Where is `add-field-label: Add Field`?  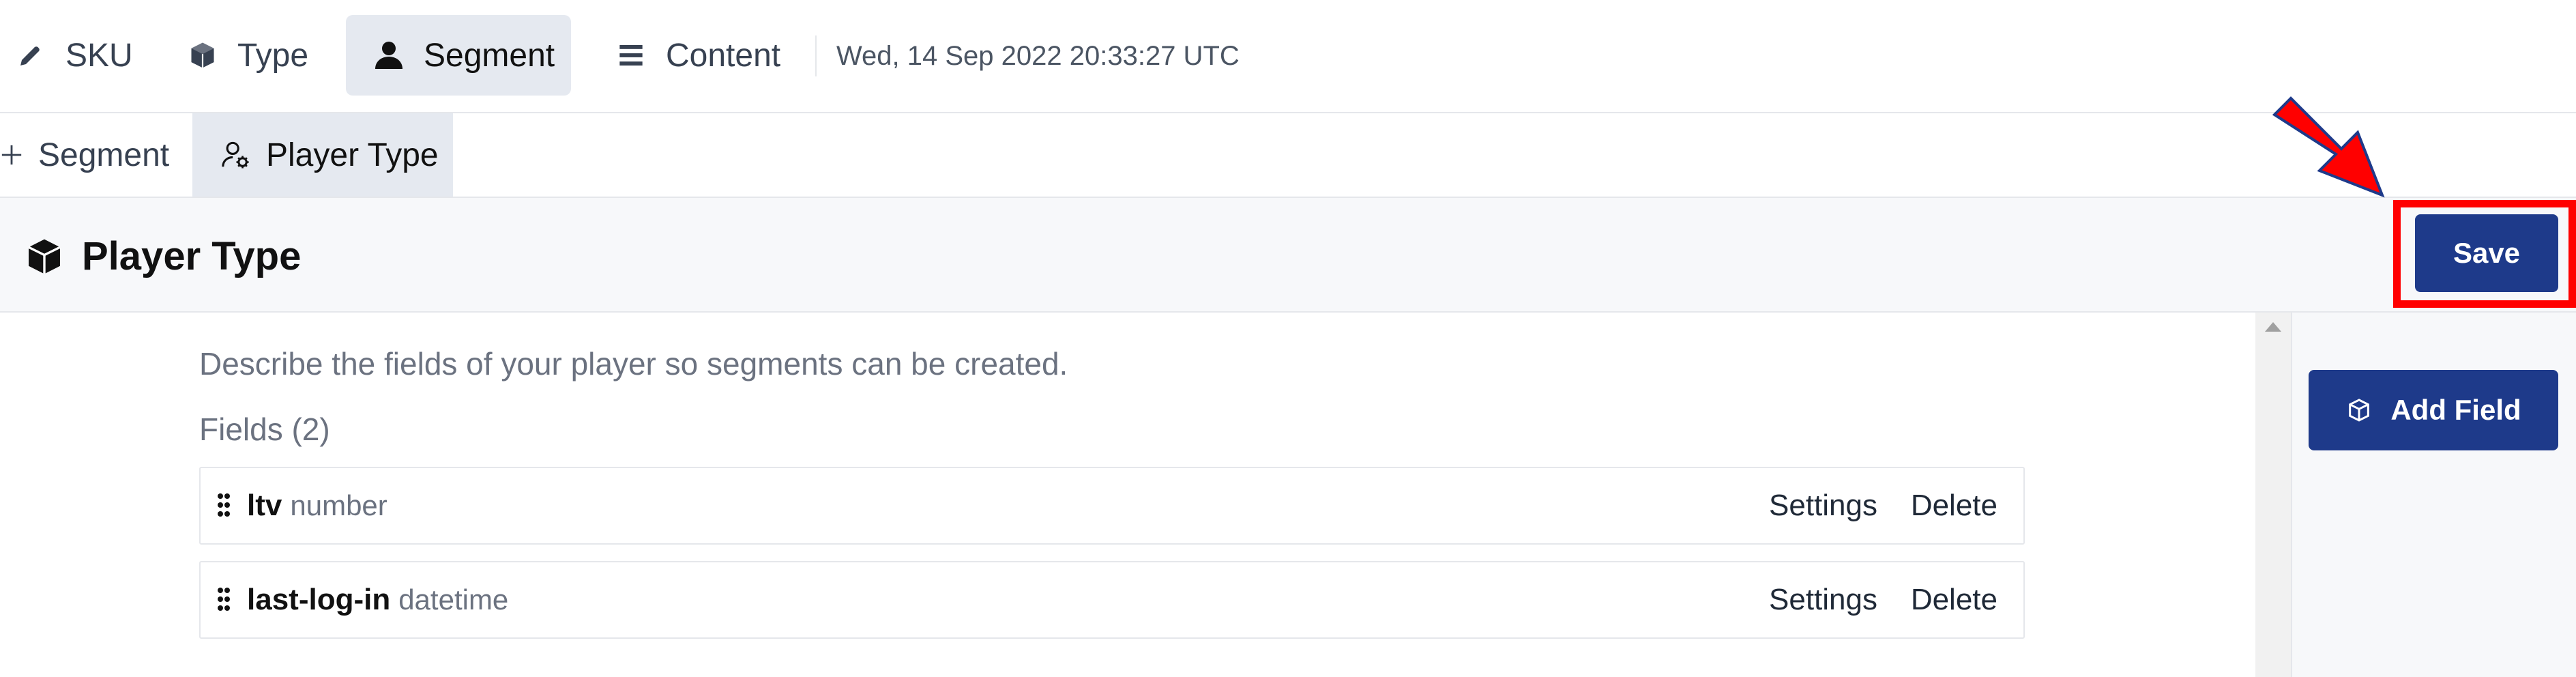 add-field-label: Add Field is located at coordinates (2455, 410).